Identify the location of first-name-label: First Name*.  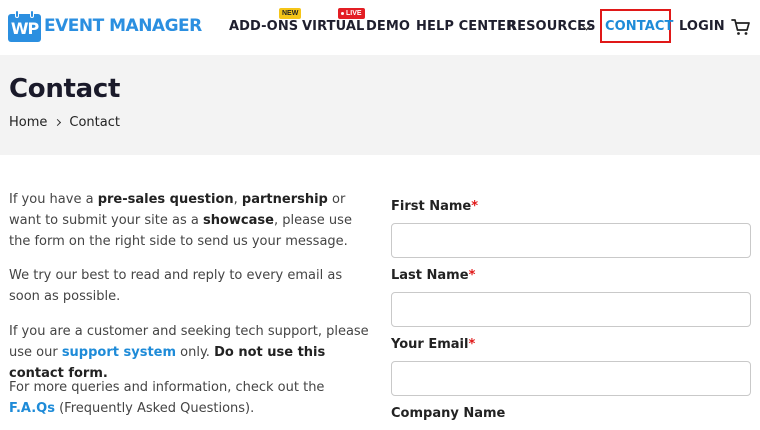
(435, 206).